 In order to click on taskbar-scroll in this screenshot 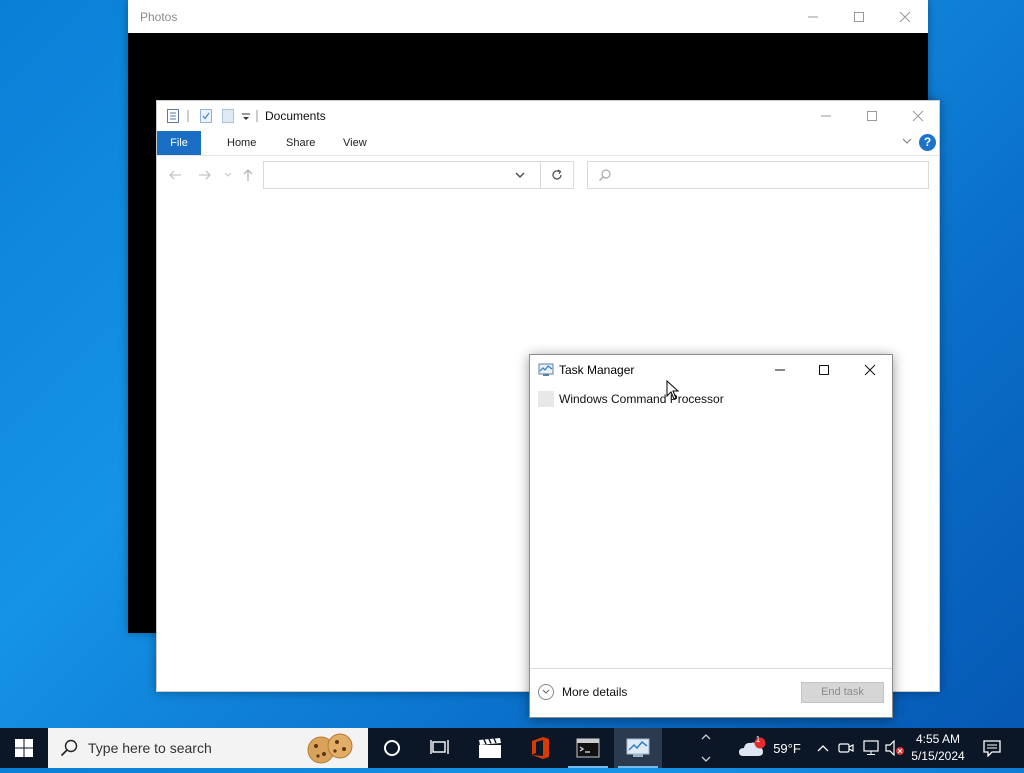, I will do `click(706, 748)`.